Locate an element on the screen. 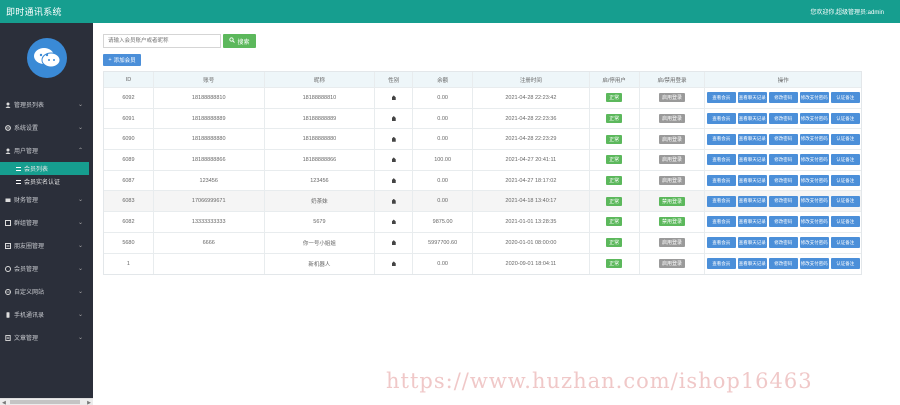  search-input is located at coordinates (162, 41).